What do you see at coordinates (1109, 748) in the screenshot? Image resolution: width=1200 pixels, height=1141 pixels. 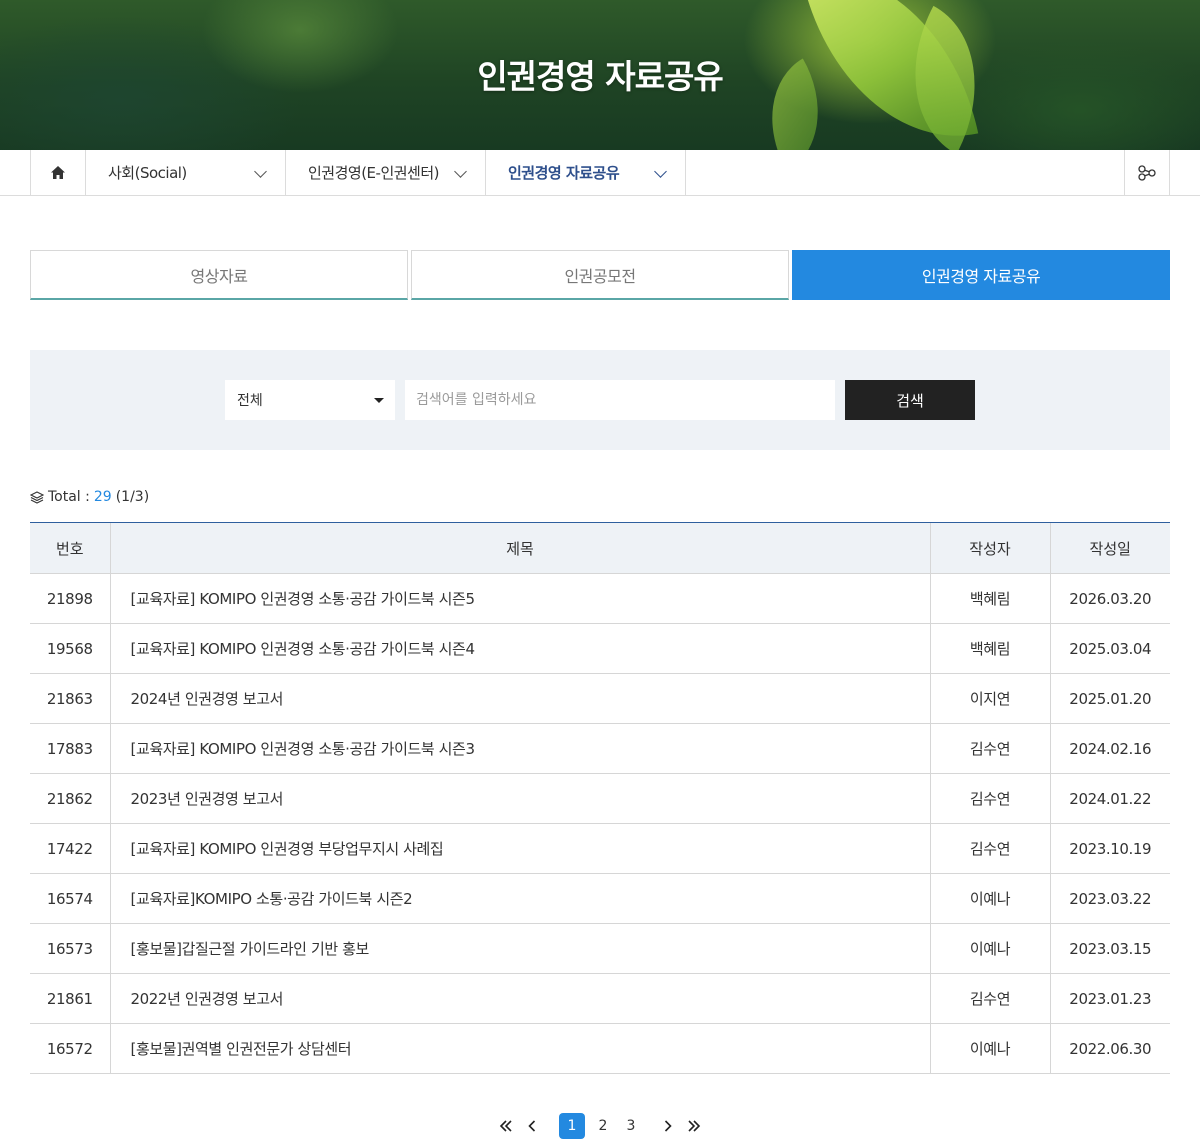 I see `cell-date: 2024.02.16` at bounding box center [1109, 748].